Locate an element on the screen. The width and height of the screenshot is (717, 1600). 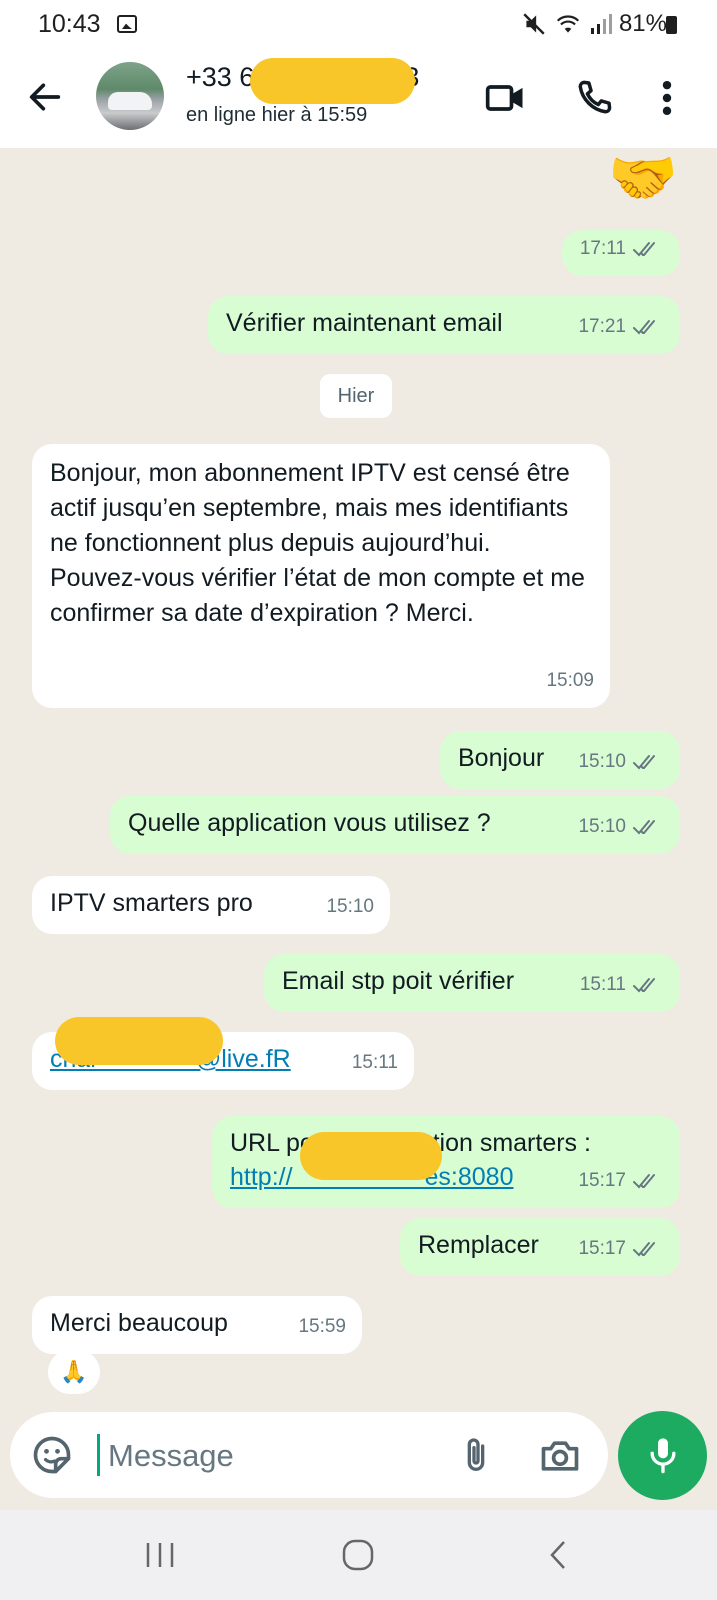
back-arrow-icon is located at coordinates (45, 97).